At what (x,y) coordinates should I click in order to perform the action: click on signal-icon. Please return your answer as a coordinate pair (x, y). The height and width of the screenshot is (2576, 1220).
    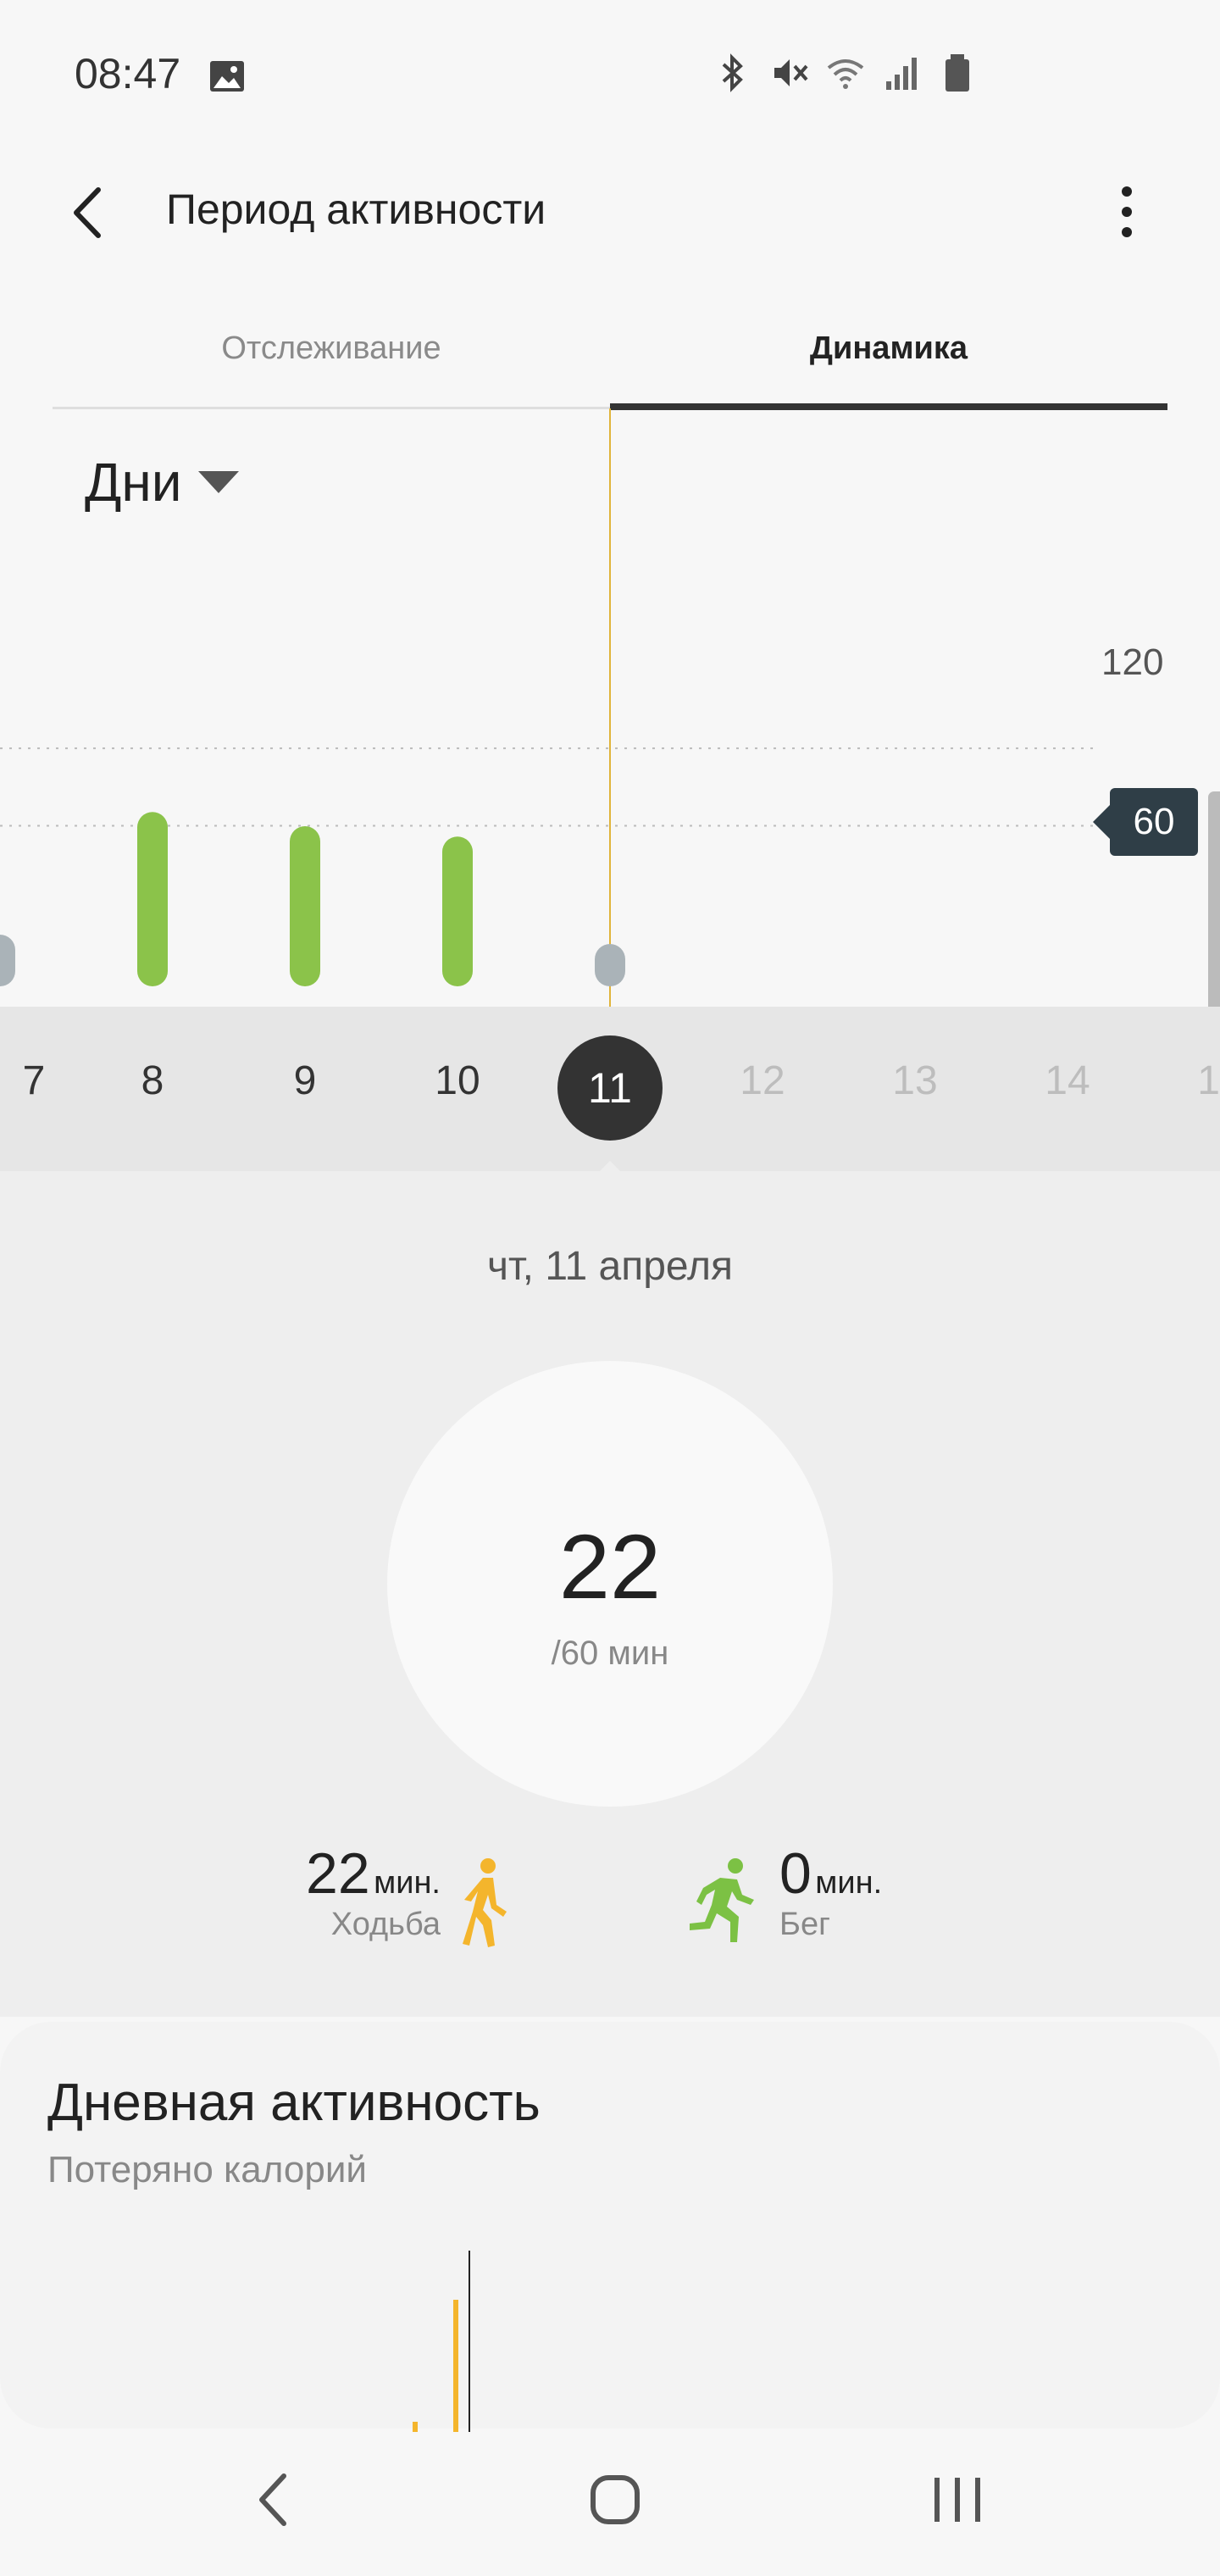
    Looking at the image, I should click on (901, 74).